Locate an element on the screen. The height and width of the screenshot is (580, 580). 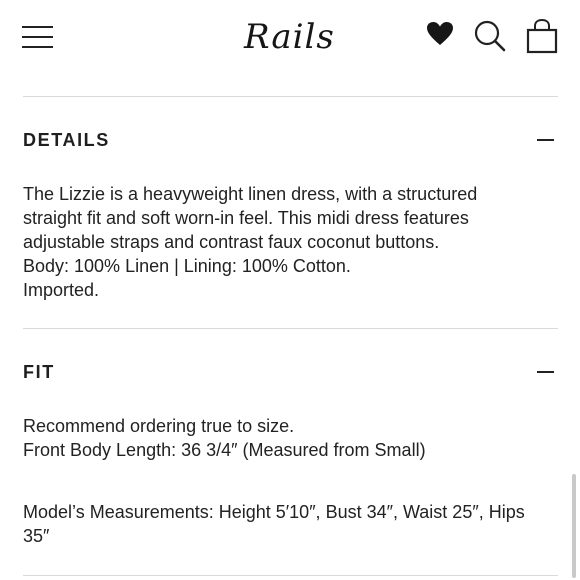
collapse-details-icon is located at coordinates (545, 140).